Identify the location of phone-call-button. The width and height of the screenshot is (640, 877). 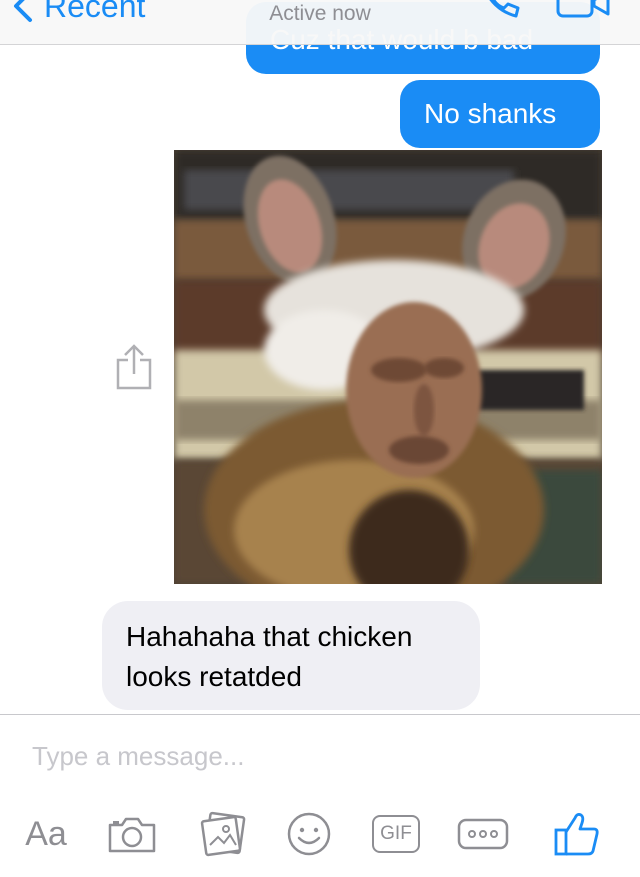
(500, 13).